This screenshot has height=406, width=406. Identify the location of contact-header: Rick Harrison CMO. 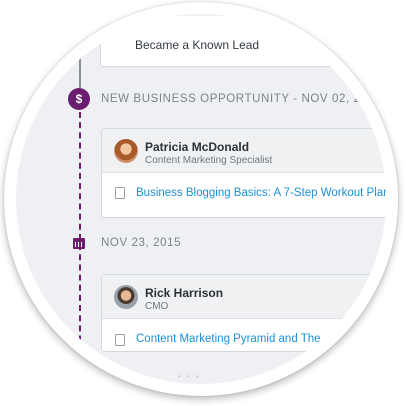
(244, 297).